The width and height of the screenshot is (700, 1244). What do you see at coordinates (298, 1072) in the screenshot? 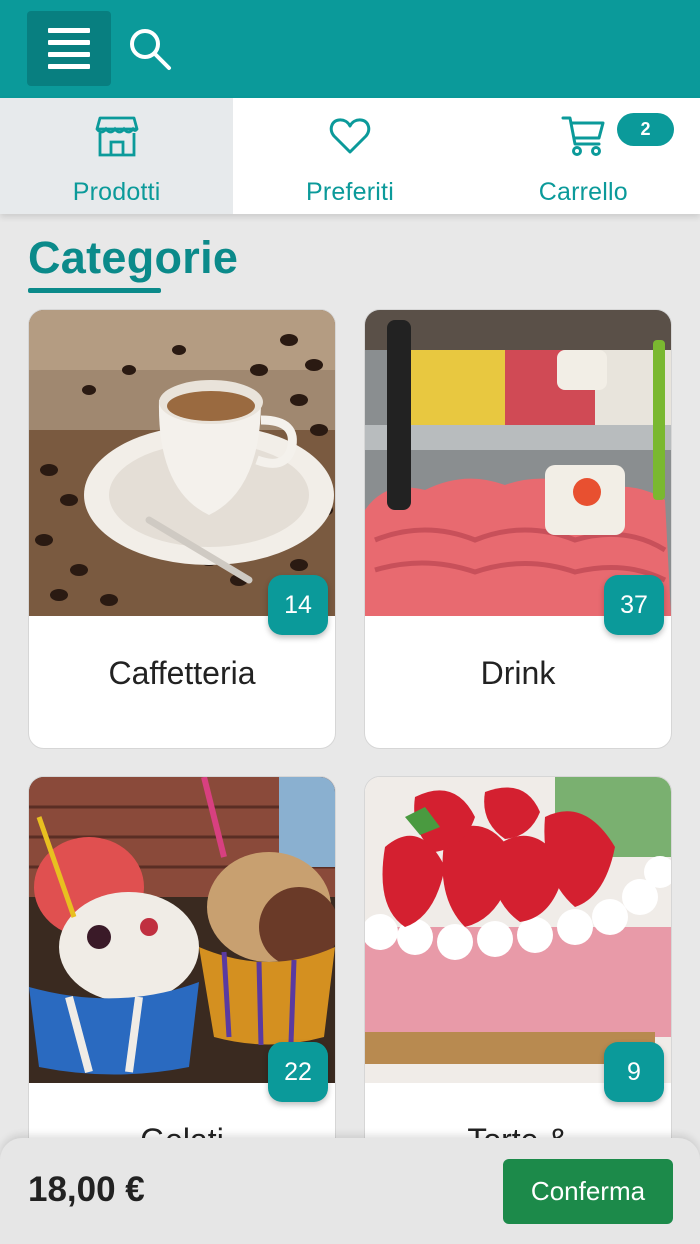
I see `category-count-badge: 22` at bounding box center [298, 1072].